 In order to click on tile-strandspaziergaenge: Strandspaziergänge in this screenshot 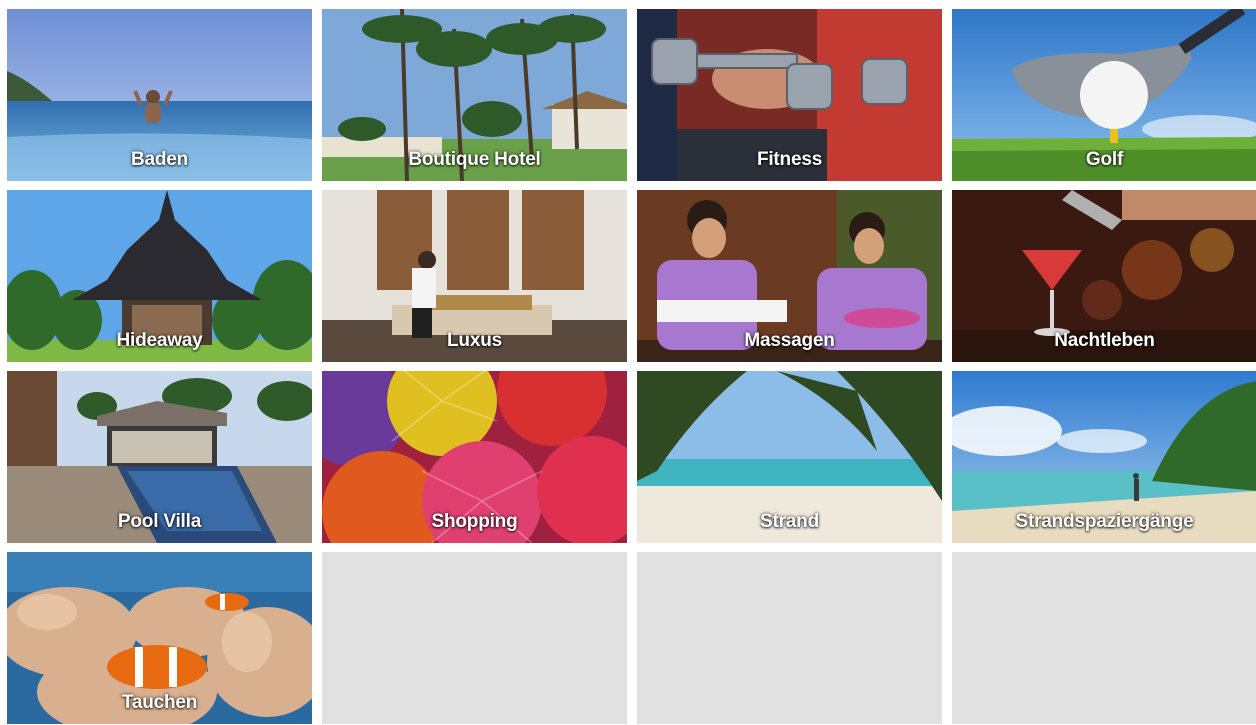, I will do `click(1104, 457)`.